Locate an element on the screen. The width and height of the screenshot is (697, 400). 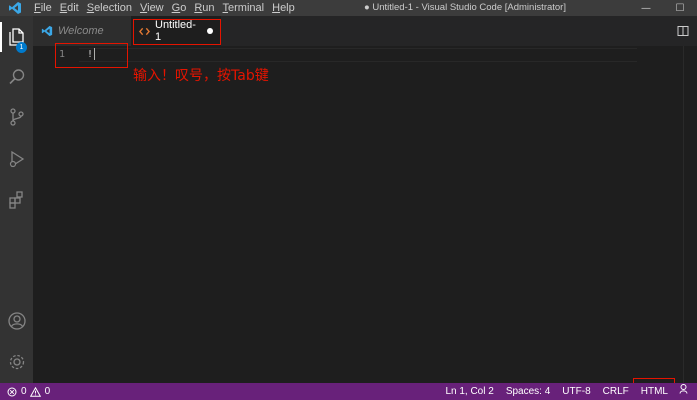
tab-untitled-1: Untitled-1 is located at coordinates (176, 31).